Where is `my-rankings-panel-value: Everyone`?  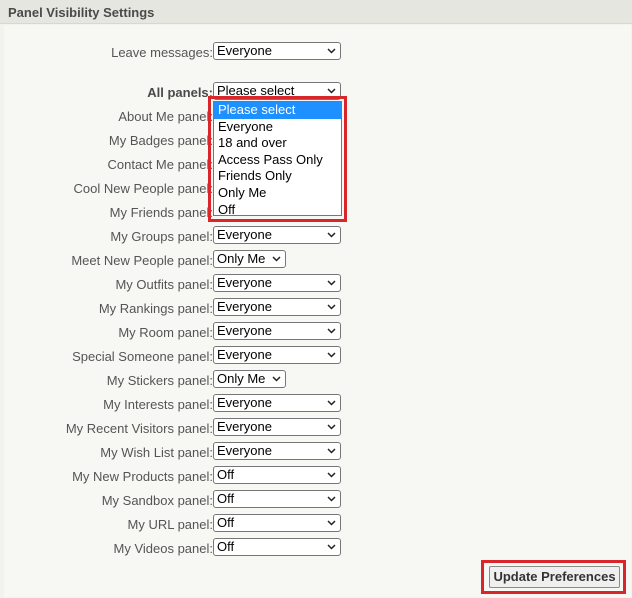
my-rankings-panel-value: Everyone is located at coordinates (244, 306).